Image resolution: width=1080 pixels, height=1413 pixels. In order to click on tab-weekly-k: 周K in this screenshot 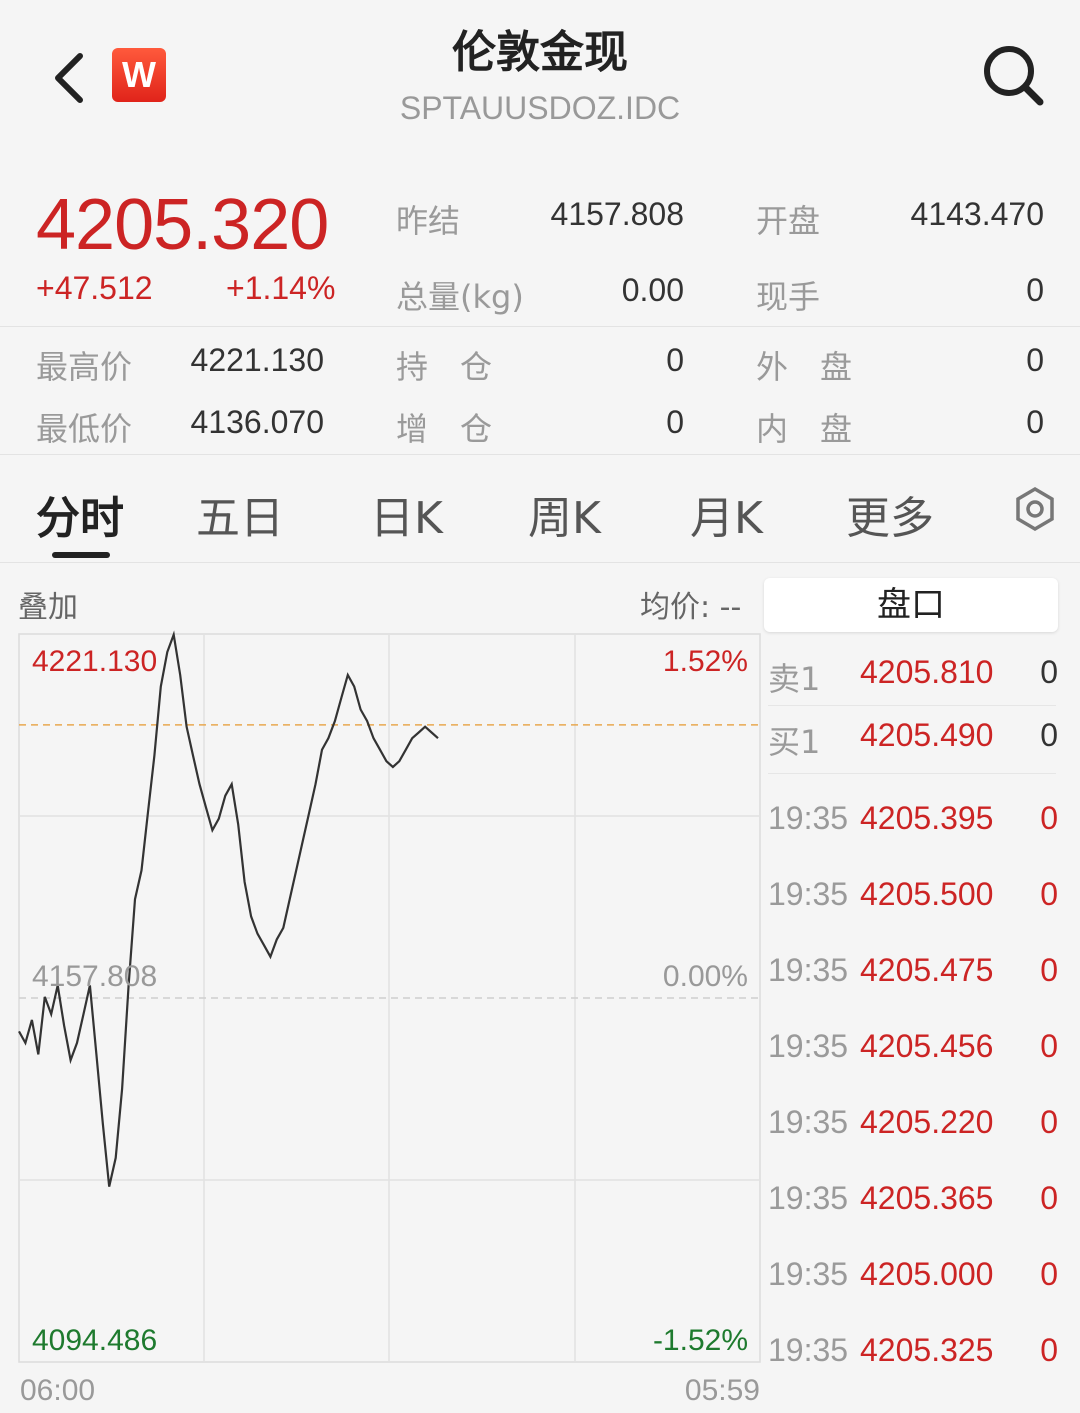, I will do `click(564, 514)`.